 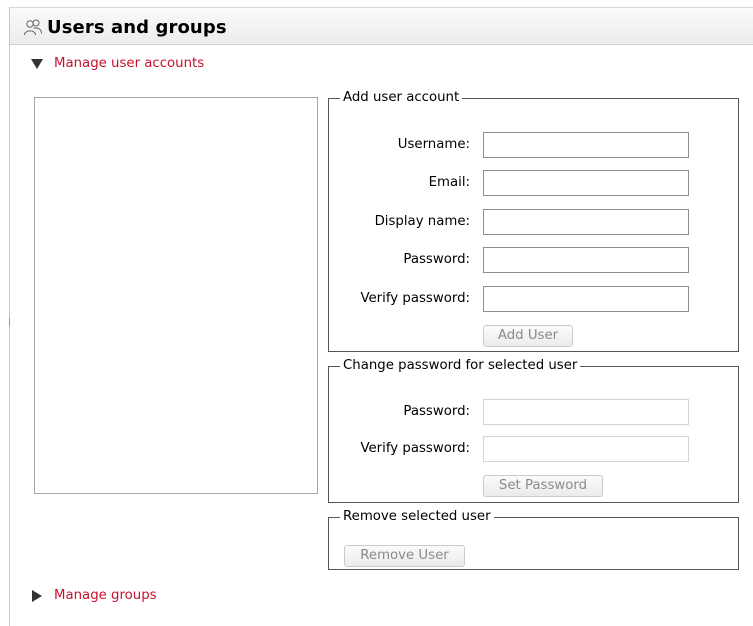 I want to click on users-icon, so click(x=33, y=27).